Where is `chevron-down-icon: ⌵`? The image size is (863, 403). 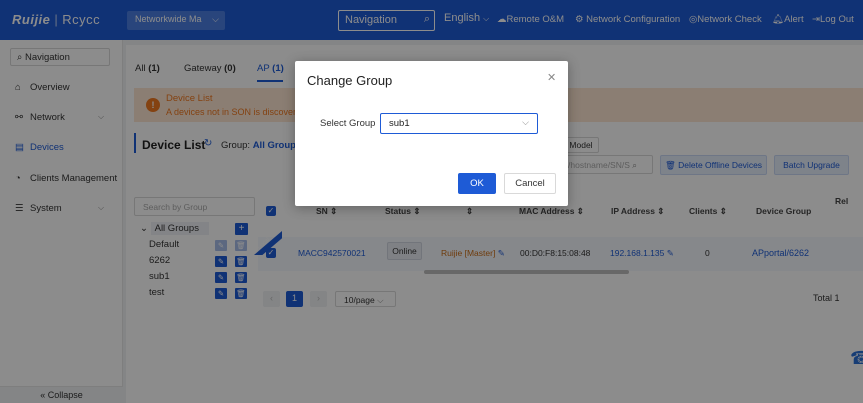
chevron-down-icon: ⌵ is located at coordinates (525, 122).